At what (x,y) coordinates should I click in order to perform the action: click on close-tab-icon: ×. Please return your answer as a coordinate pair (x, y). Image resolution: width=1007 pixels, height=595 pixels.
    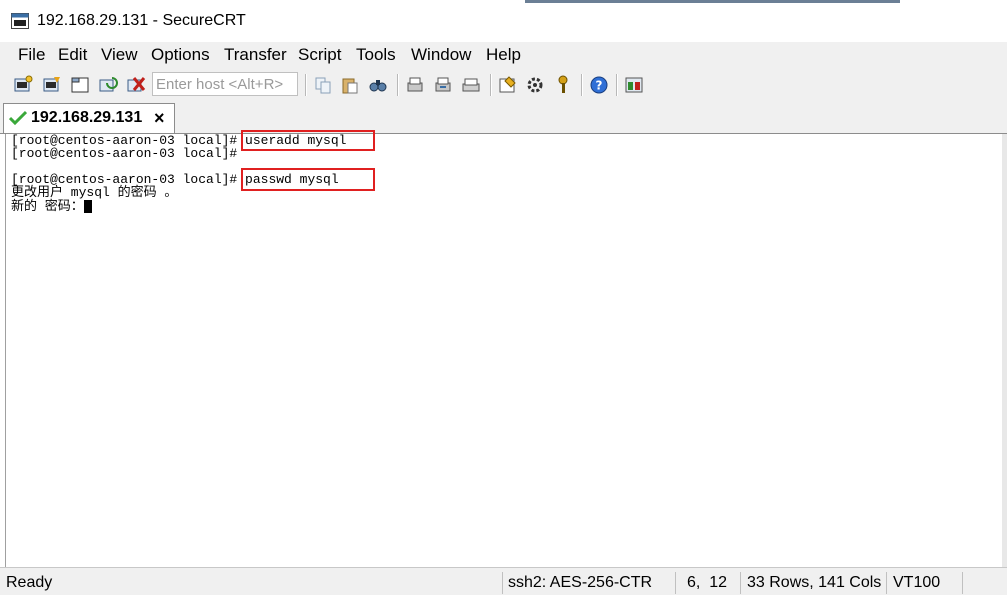
    Looking at the image, I should click on (159, 118).